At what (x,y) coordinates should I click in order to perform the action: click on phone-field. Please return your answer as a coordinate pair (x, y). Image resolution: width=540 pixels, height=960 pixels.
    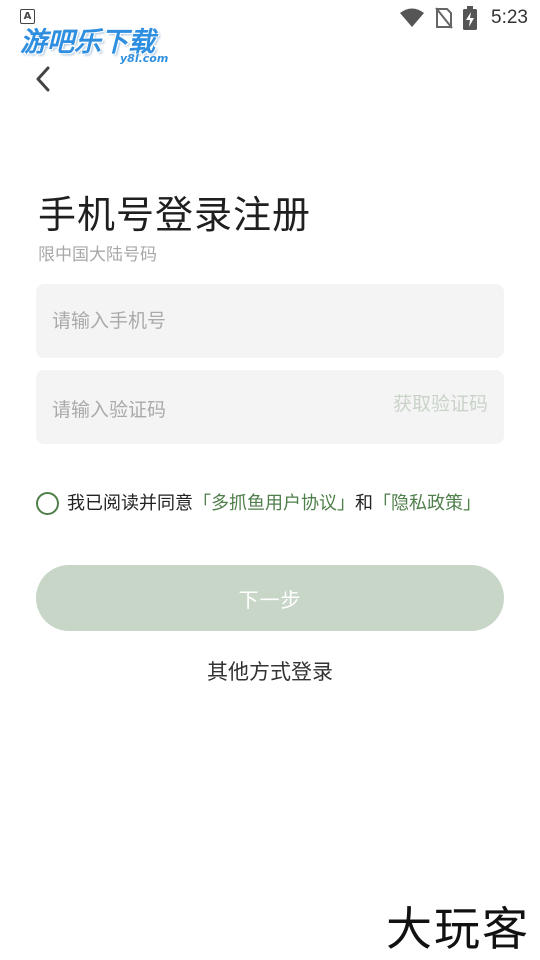
    Looking at the image, I should click on (270, 321).